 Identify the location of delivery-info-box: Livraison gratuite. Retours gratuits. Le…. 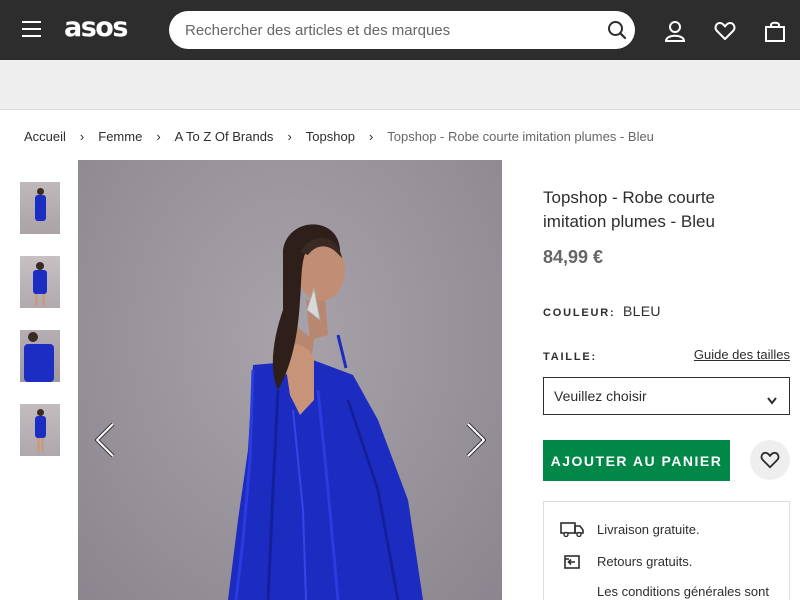
(666, 550).